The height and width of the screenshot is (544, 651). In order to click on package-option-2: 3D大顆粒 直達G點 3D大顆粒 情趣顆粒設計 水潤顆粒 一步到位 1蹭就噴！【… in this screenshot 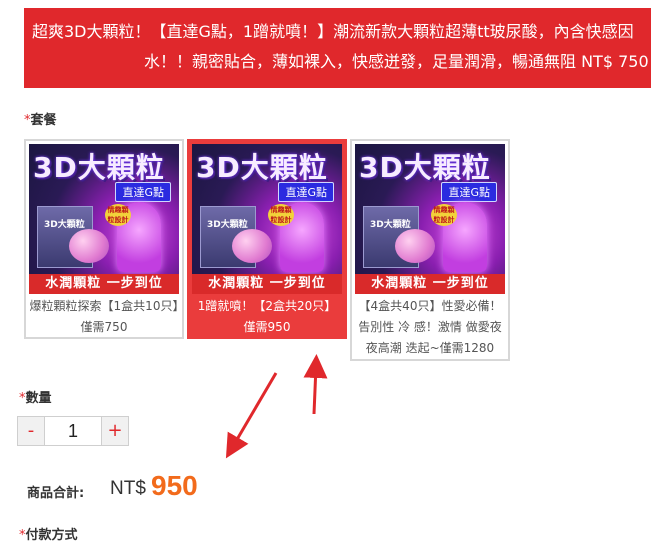, I will do `click(267, 239)`.